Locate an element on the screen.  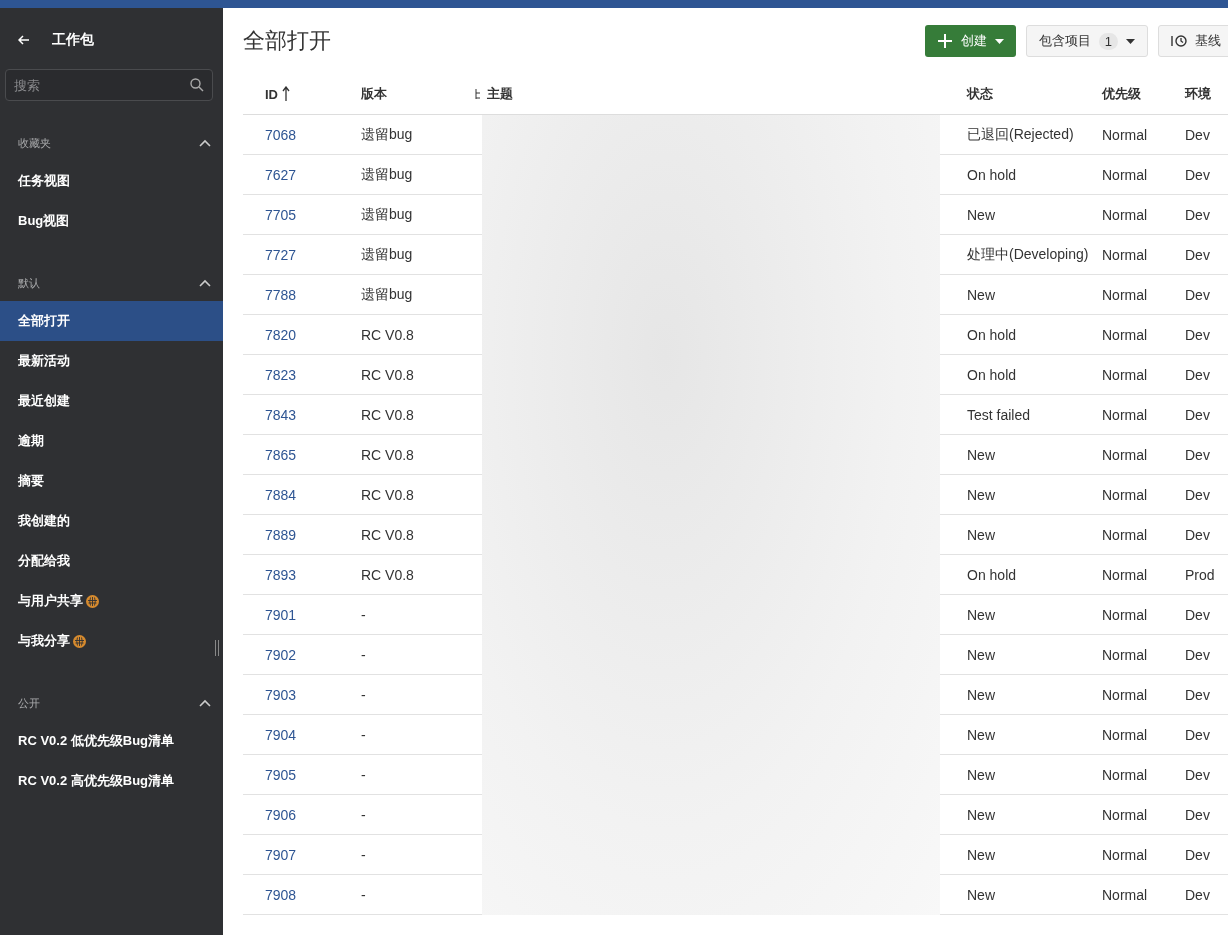
work-package-id-link: 7907 is located at coordinates (281, 854).